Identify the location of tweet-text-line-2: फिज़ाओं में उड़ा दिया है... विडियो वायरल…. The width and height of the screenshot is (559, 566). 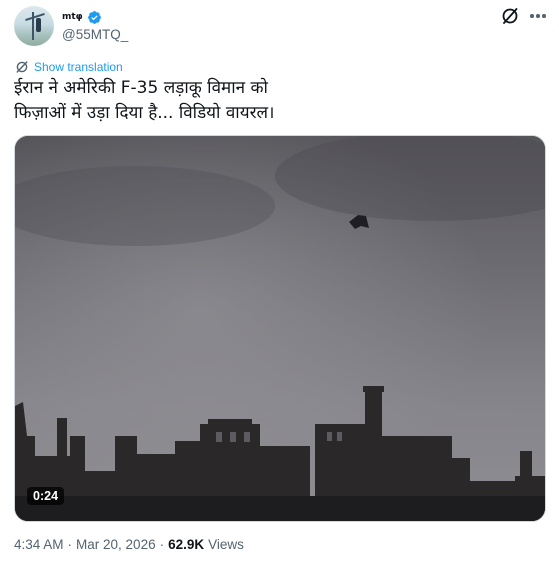
(144, 113).